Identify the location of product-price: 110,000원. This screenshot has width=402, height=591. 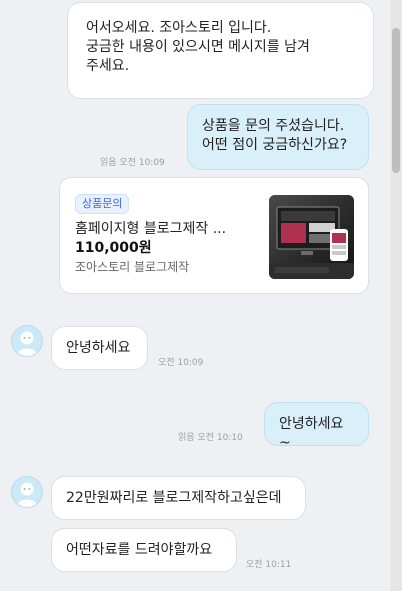
(113, 248).